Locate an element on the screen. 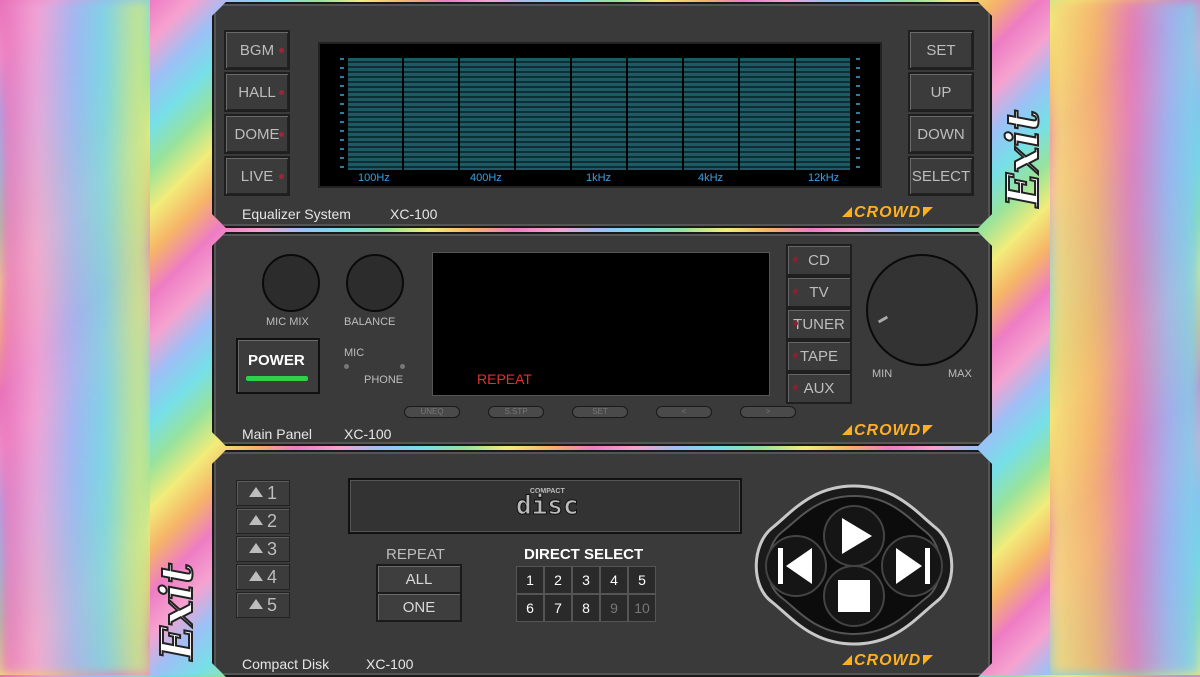 The width and height of the screenshot is (1200, 677). background-left is located at coordinates (75, 337).